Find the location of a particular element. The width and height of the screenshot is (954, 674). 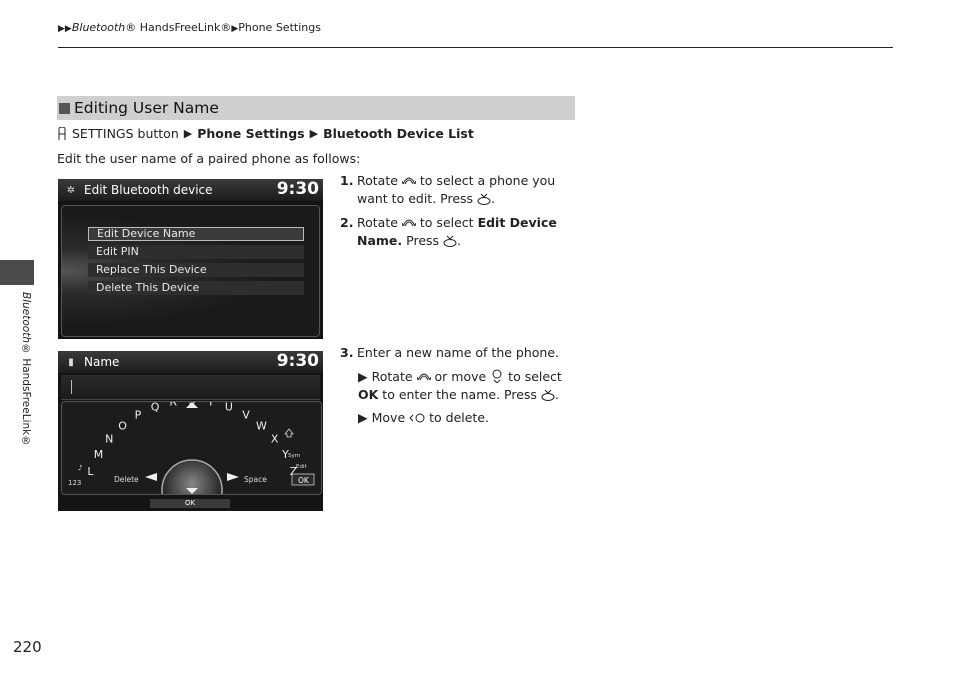

move-down-knob-icon is located at coordinates (497, 376).